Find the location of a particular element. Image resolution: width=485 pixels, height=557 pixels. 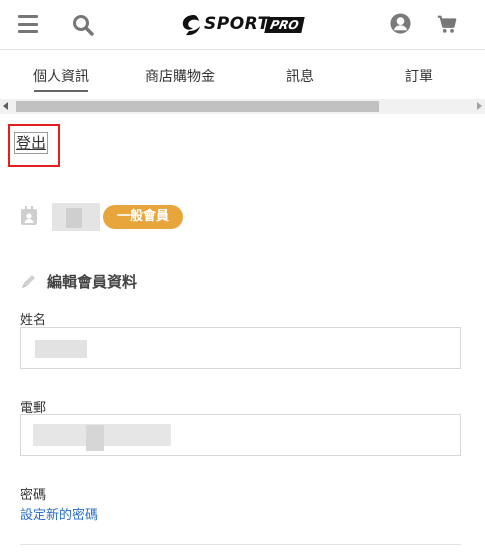

scroll-left-arrow-icon is located at coordinates (5, 106).